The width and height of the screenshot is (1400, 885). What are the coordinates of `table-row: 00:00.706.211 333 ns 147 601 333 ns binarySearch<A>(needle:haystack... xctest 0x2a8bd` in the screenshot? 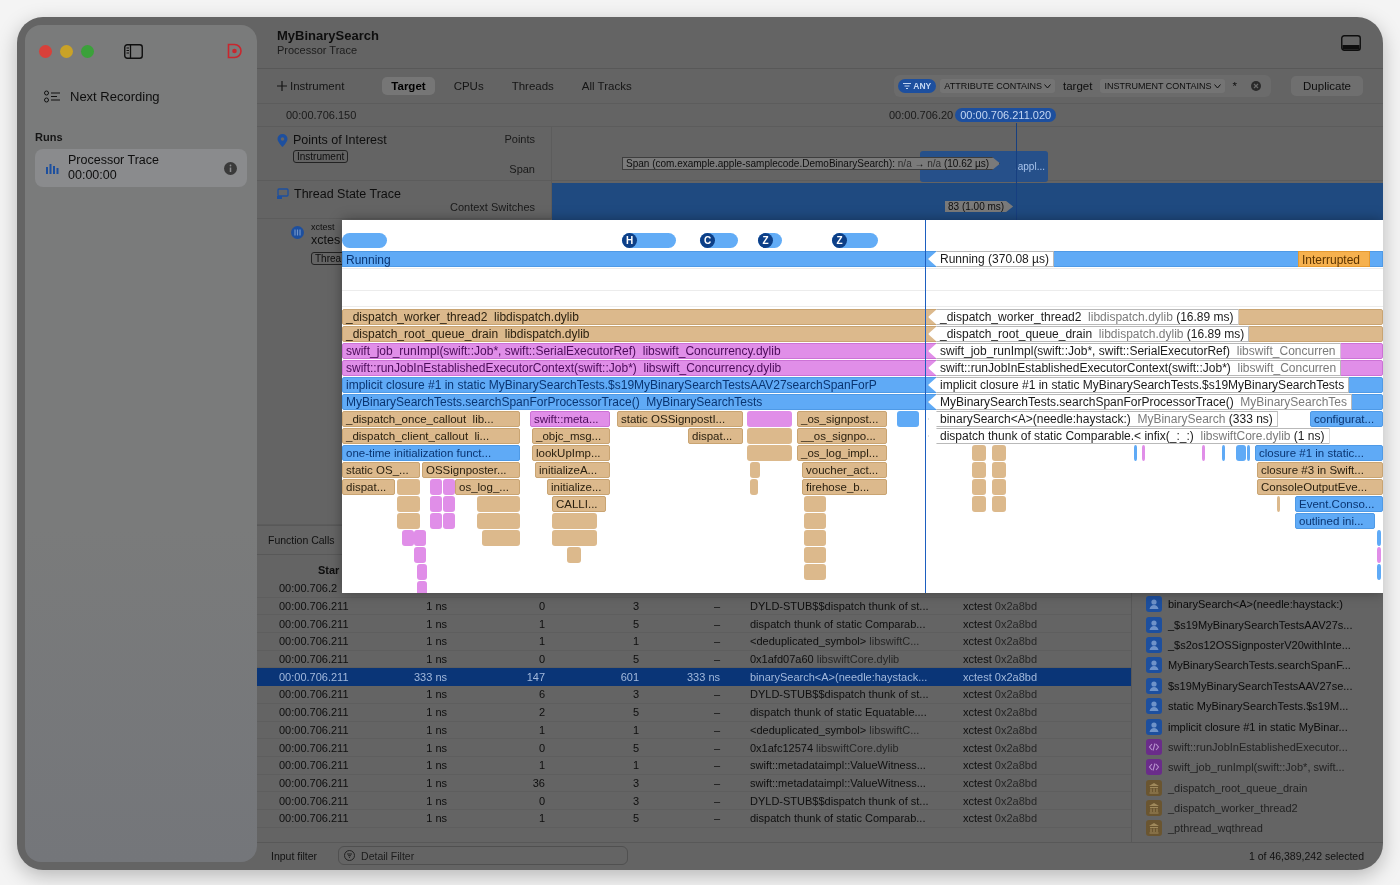 It's located at (694, 677).